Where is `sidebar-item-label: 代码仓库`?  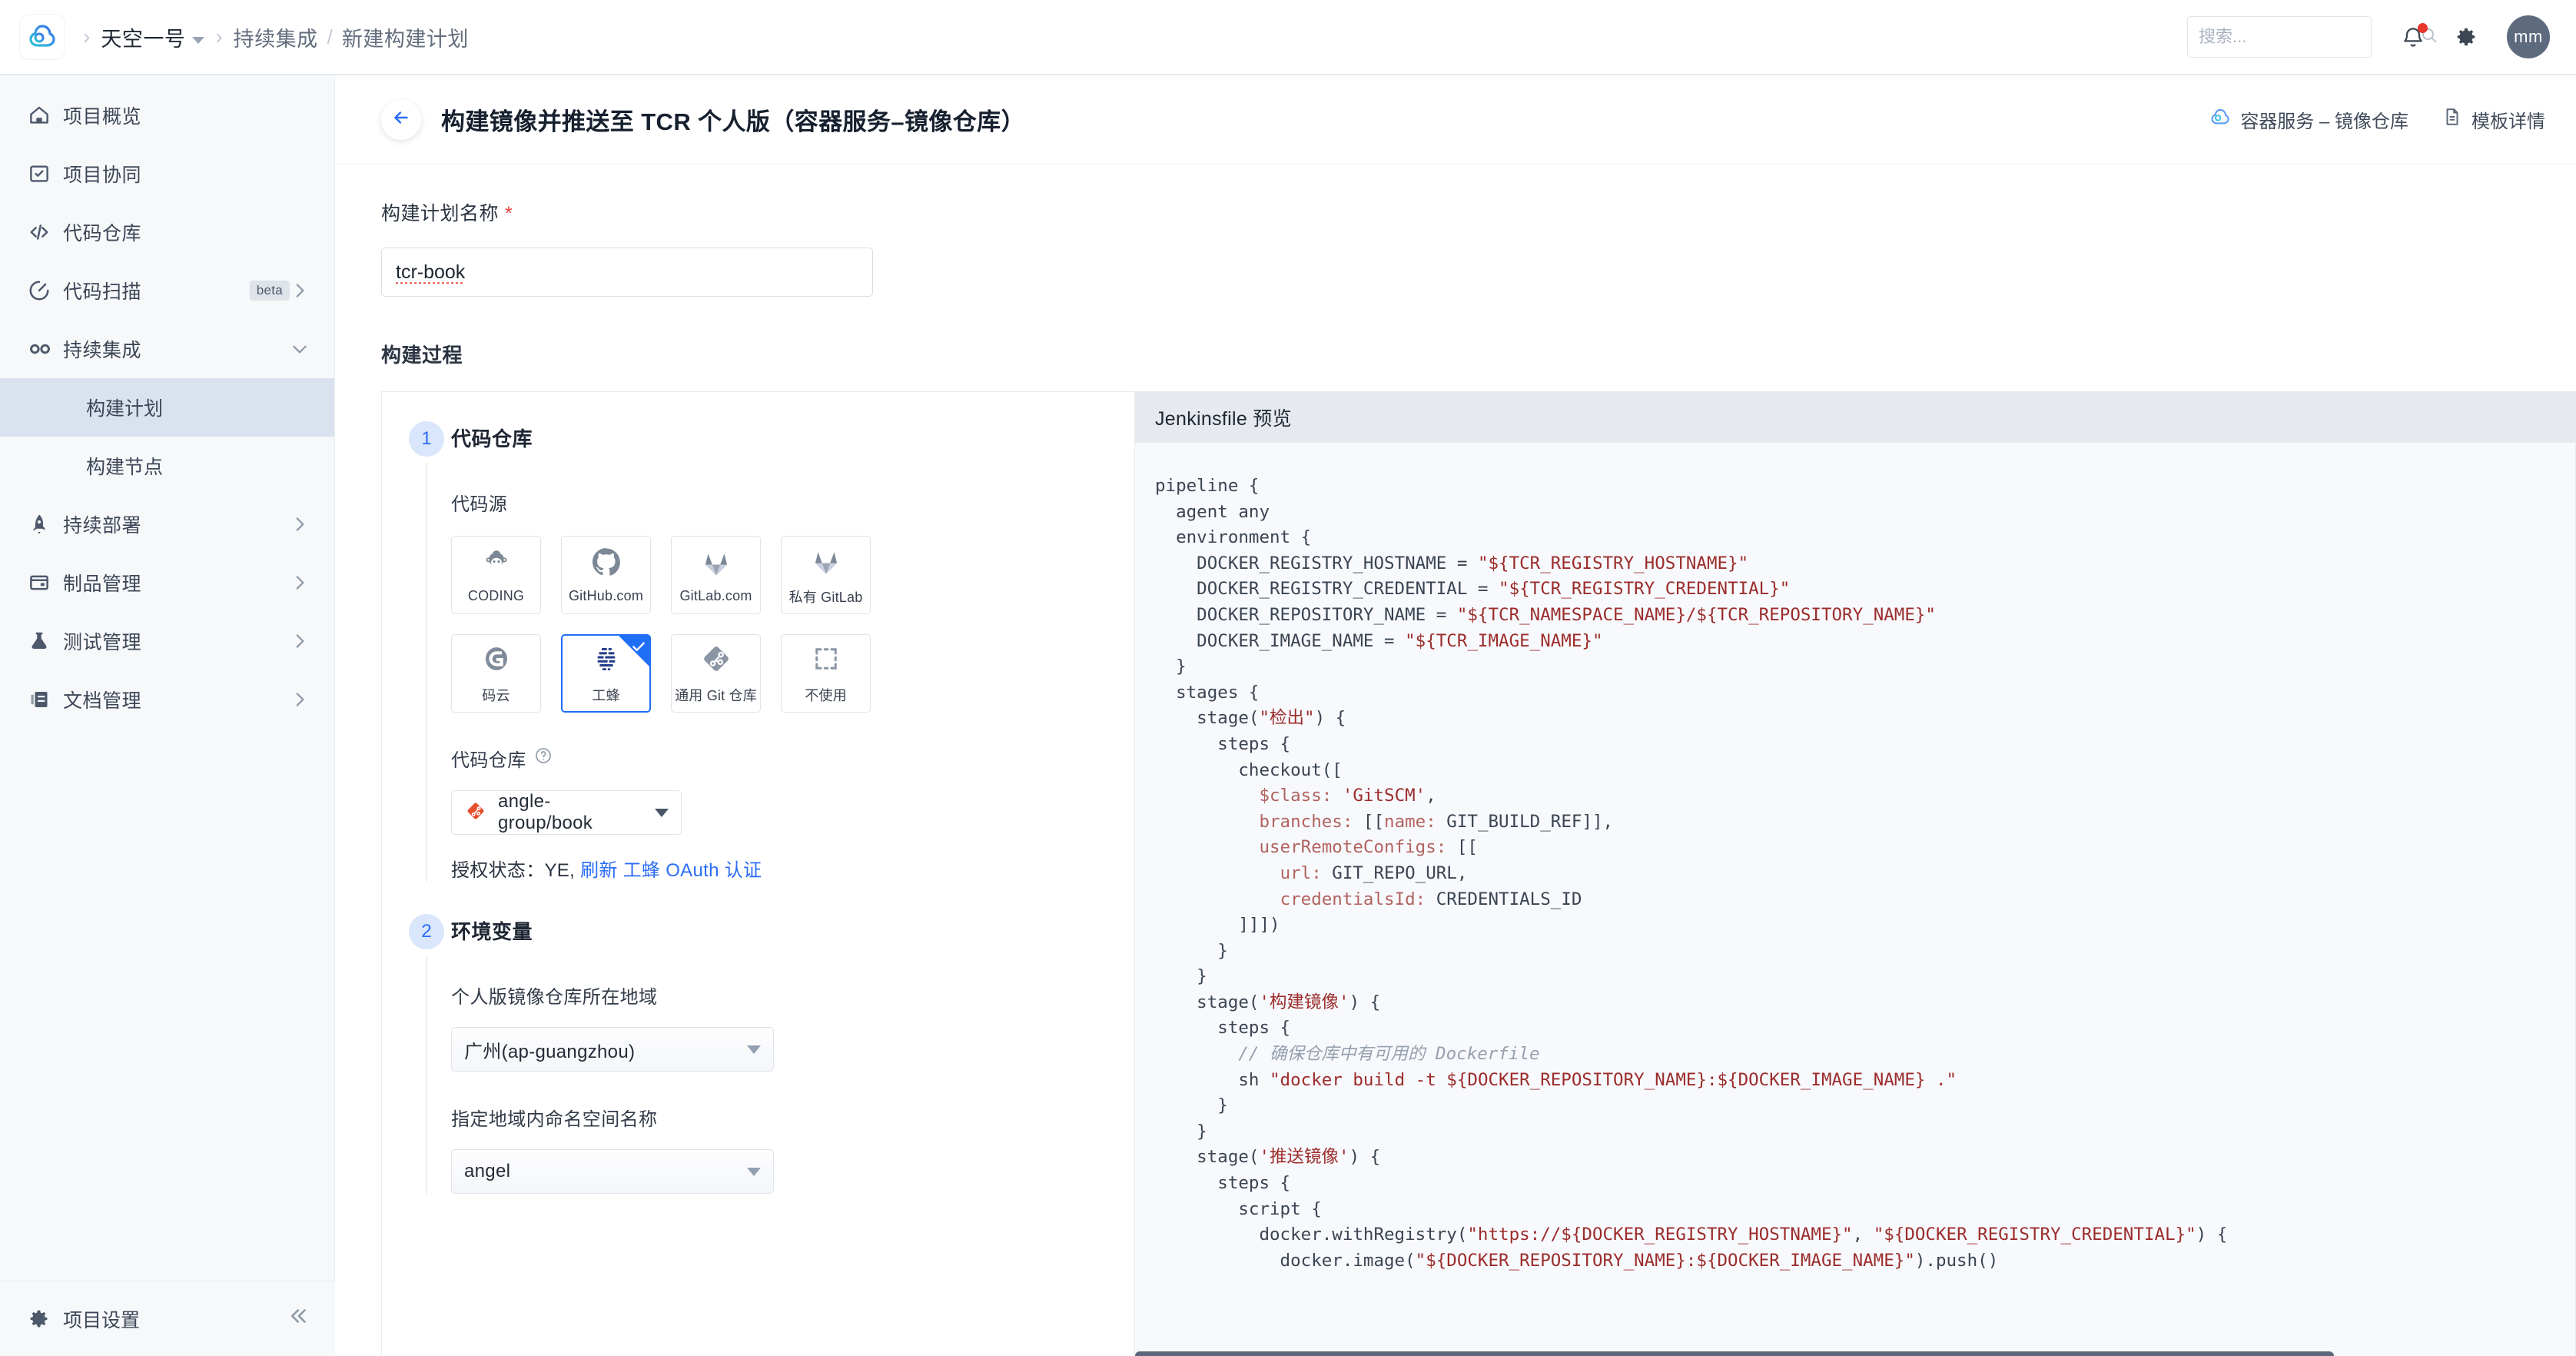
sidebar-item-label: 代码仓库 is located at coordinates (102, 233).